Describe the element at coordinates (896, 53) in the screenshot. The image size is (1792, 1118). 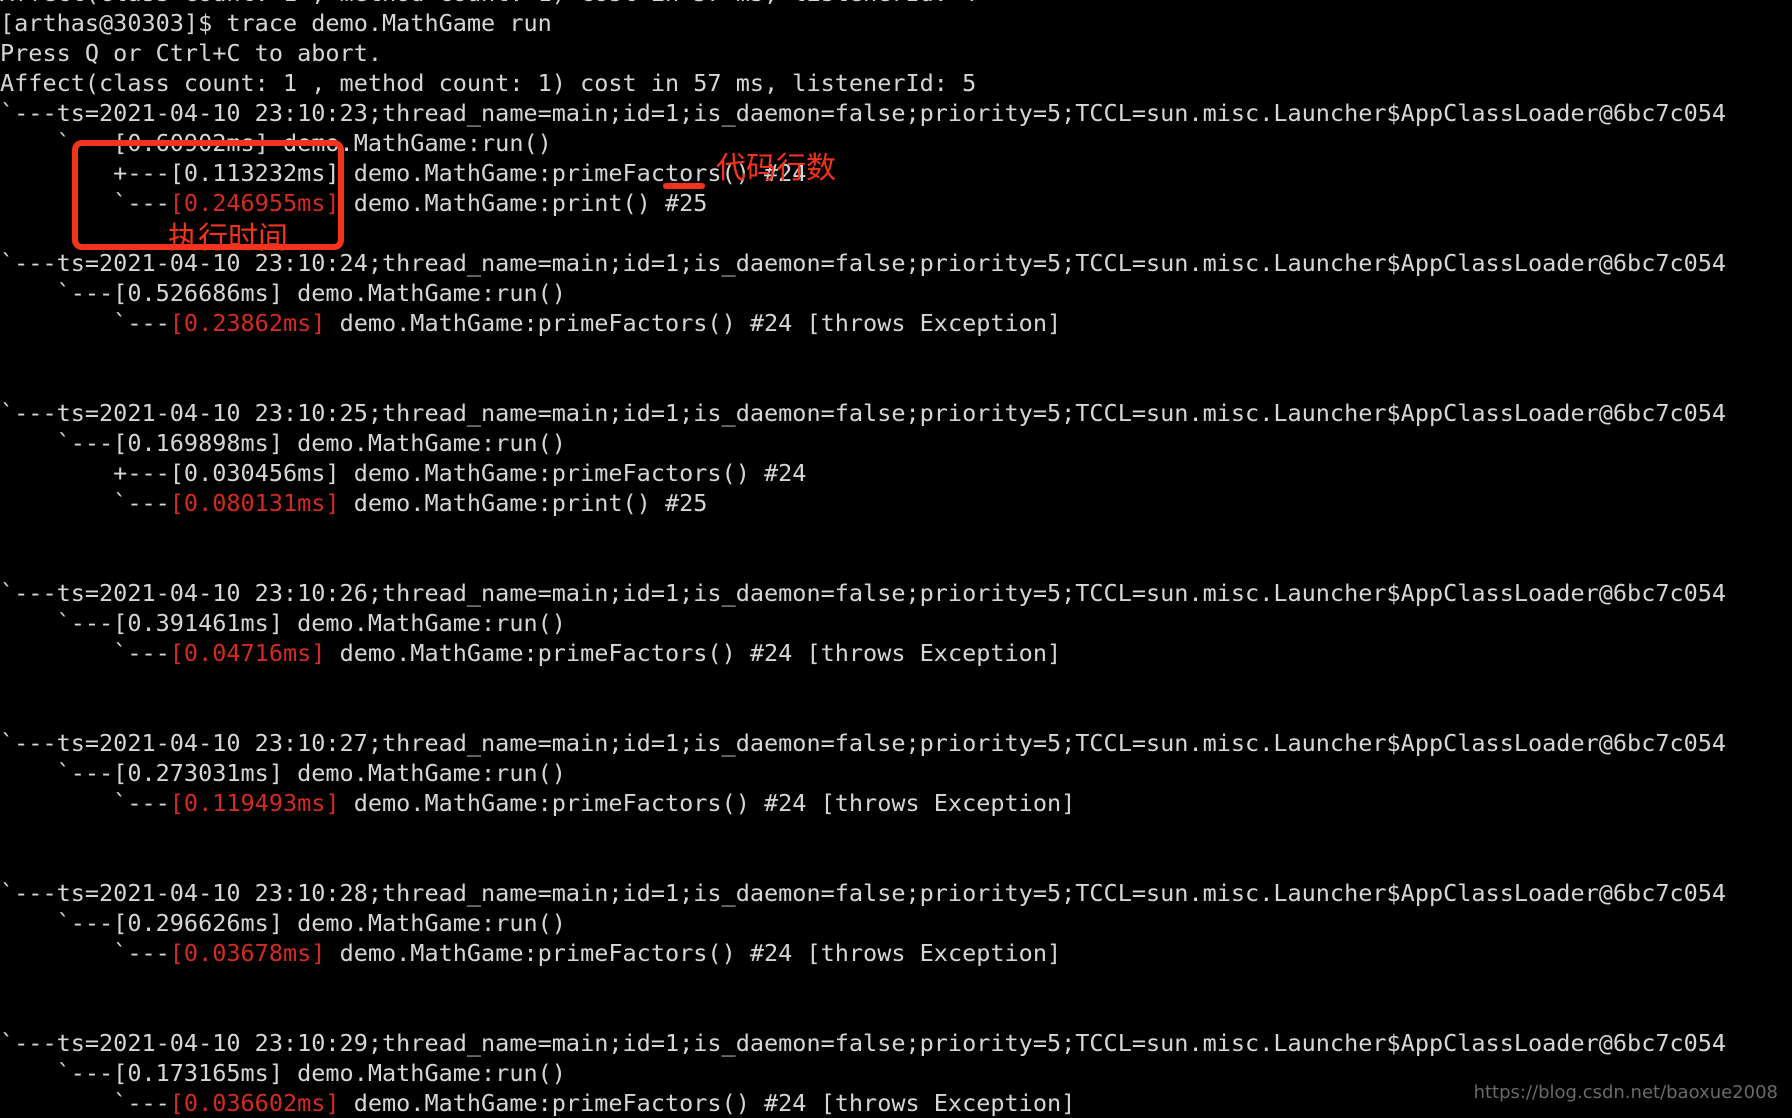
I see `console-line: Press Q or Ctrl+C to abort.` at that location.